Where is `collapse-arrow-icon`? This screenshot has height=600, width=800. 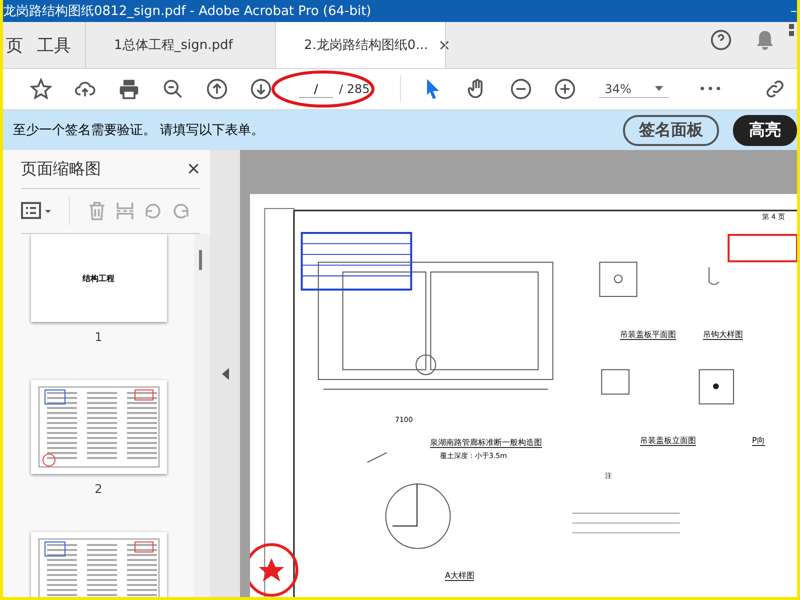 collapse-arrow-icon is located at coordinates (225, 374).